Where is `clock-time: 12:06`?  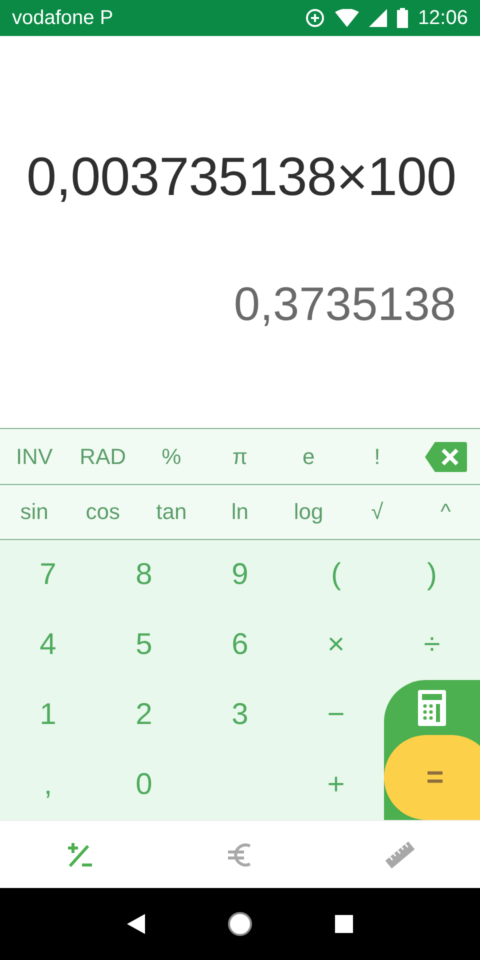 clock-time: 12:06 is located at coordinates (443, 18).